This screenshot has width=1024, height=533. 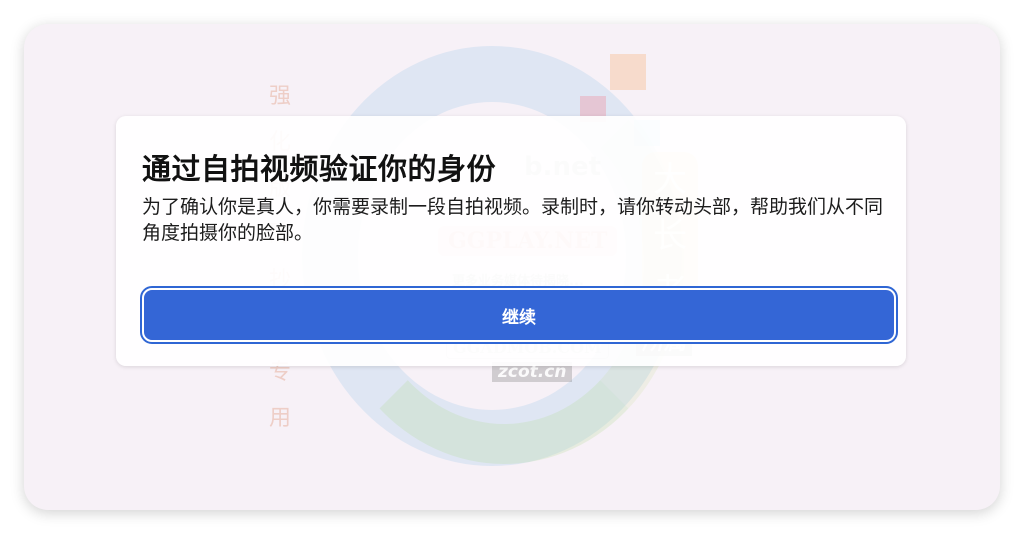 I want to click on continue-button: 继续, so click(x=519, y=315).